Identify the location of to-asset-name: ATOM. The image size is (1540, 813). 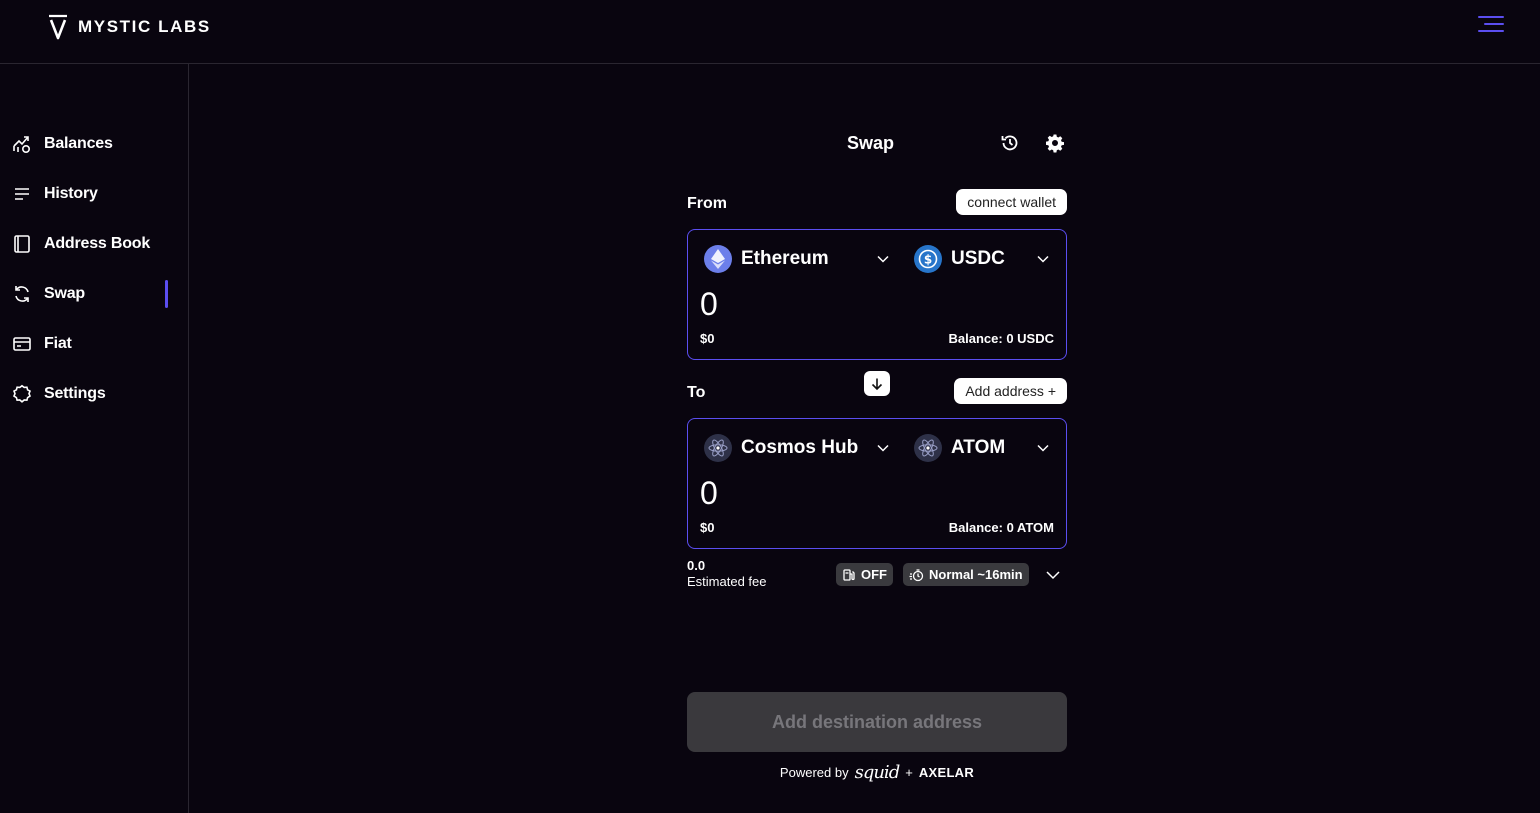
(978, 447).